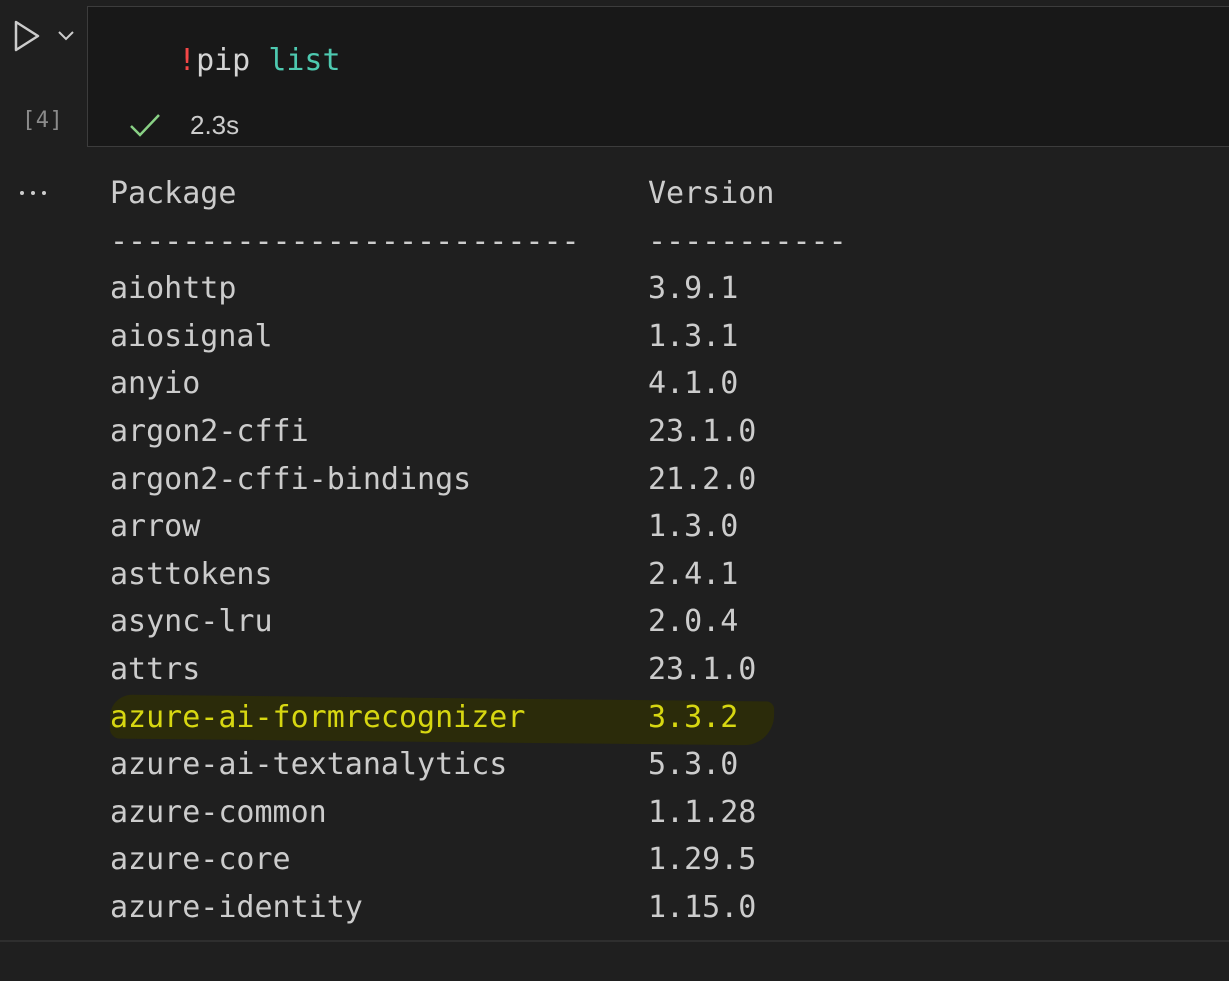  Describe the element at coordinates (209, 431) in the screenshot. I see `package-name: argon2-cffi` at that location.